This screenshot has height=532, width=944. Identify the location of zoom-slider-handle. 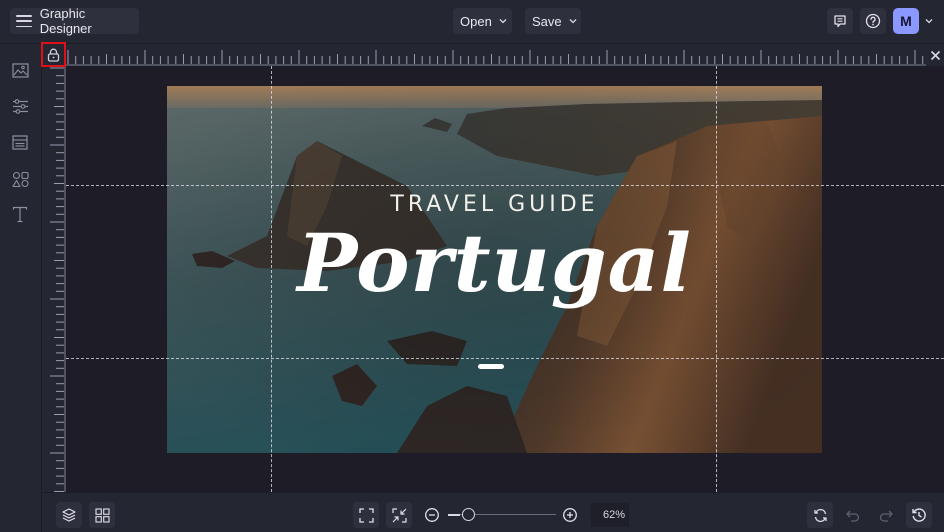
(469, 514).